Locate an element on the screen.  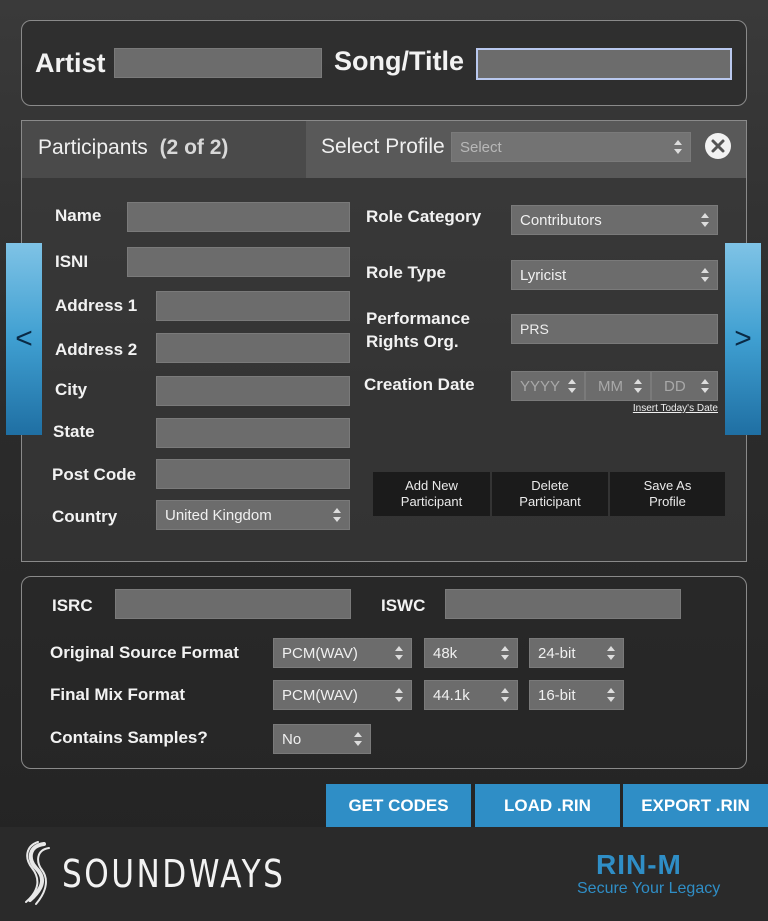
original-bits-select: 24-bit is located at coordinates (576, 653).